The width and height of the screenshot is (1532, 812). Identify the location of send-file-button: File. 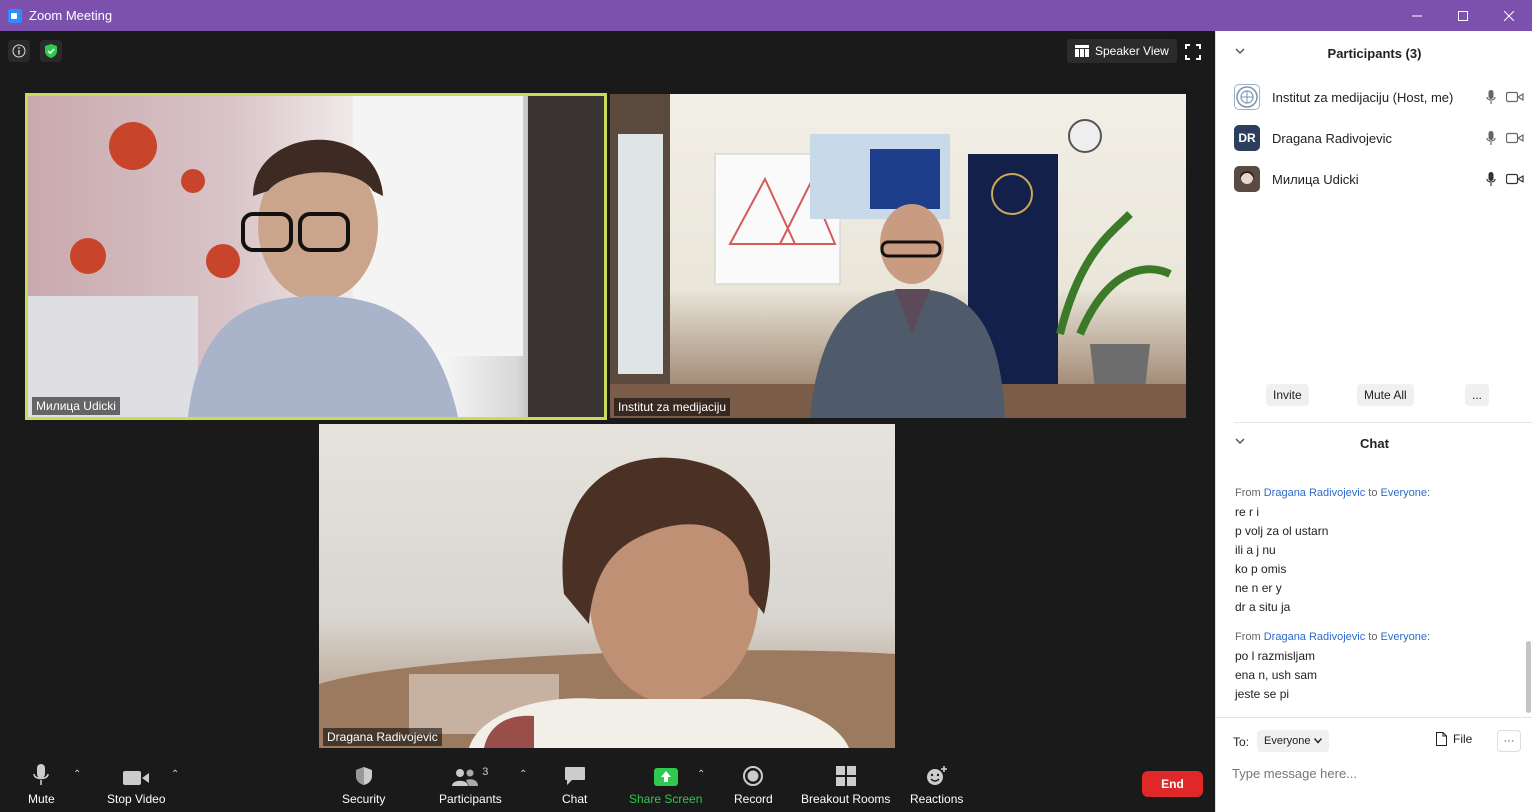
(1454, 739).